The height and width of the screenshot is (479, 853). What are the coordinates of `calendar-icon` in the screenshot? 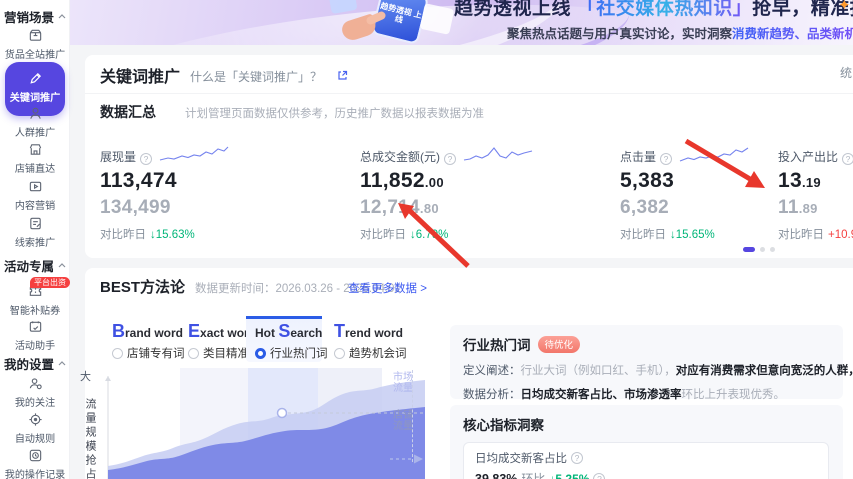 It's located at (35, 327).